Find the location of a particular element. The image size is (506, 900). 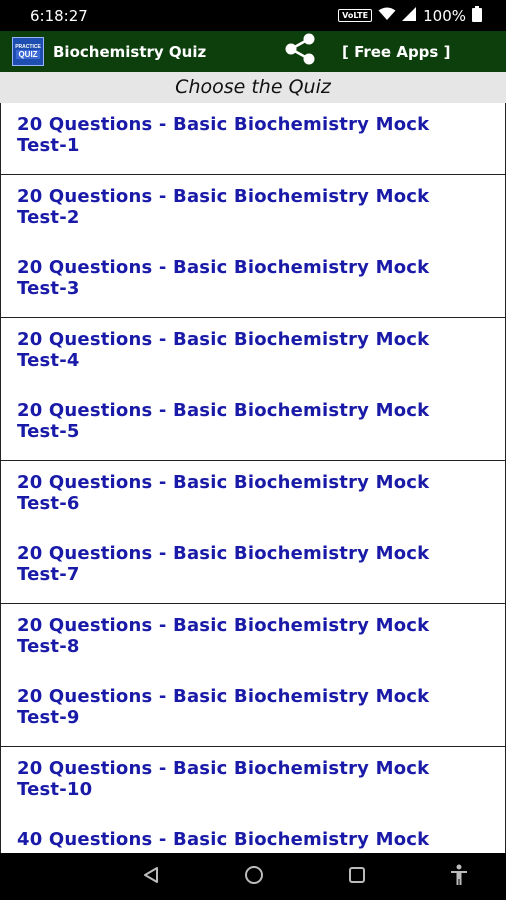

battery-icon is located at coordinates (477, 15).